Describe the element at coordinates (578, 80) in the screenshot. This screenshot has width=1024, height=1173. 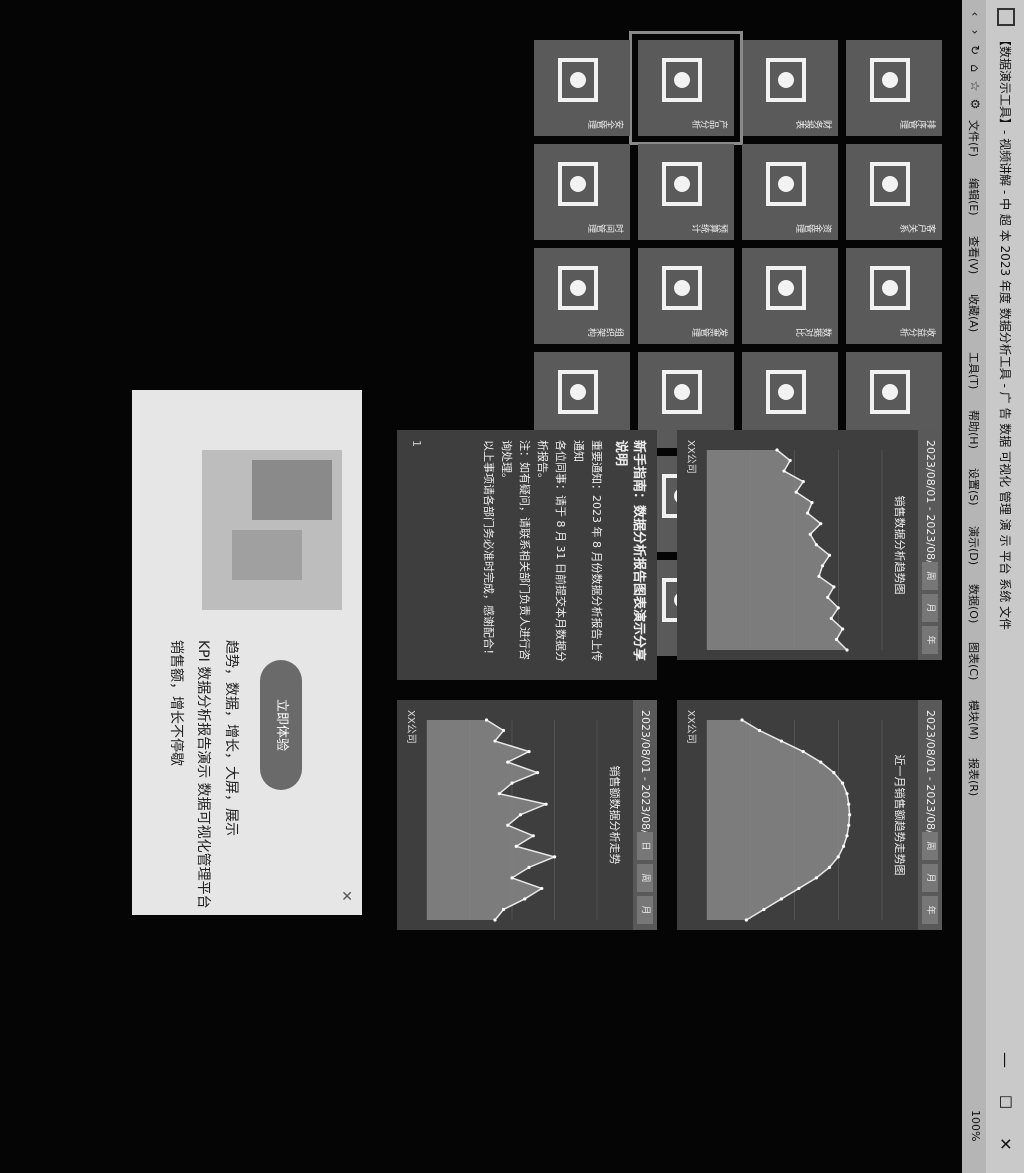
I see `lock-icon` at that location.